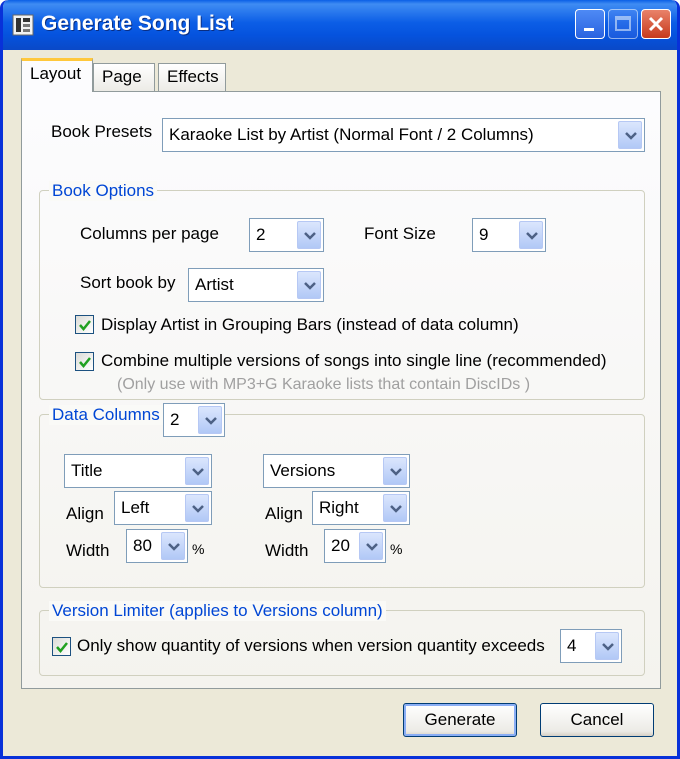 The image size is (680, 759). Describe the element at coordinates (198, 549) in the screenshot. I see `column-1-width-unit: %` at that location.